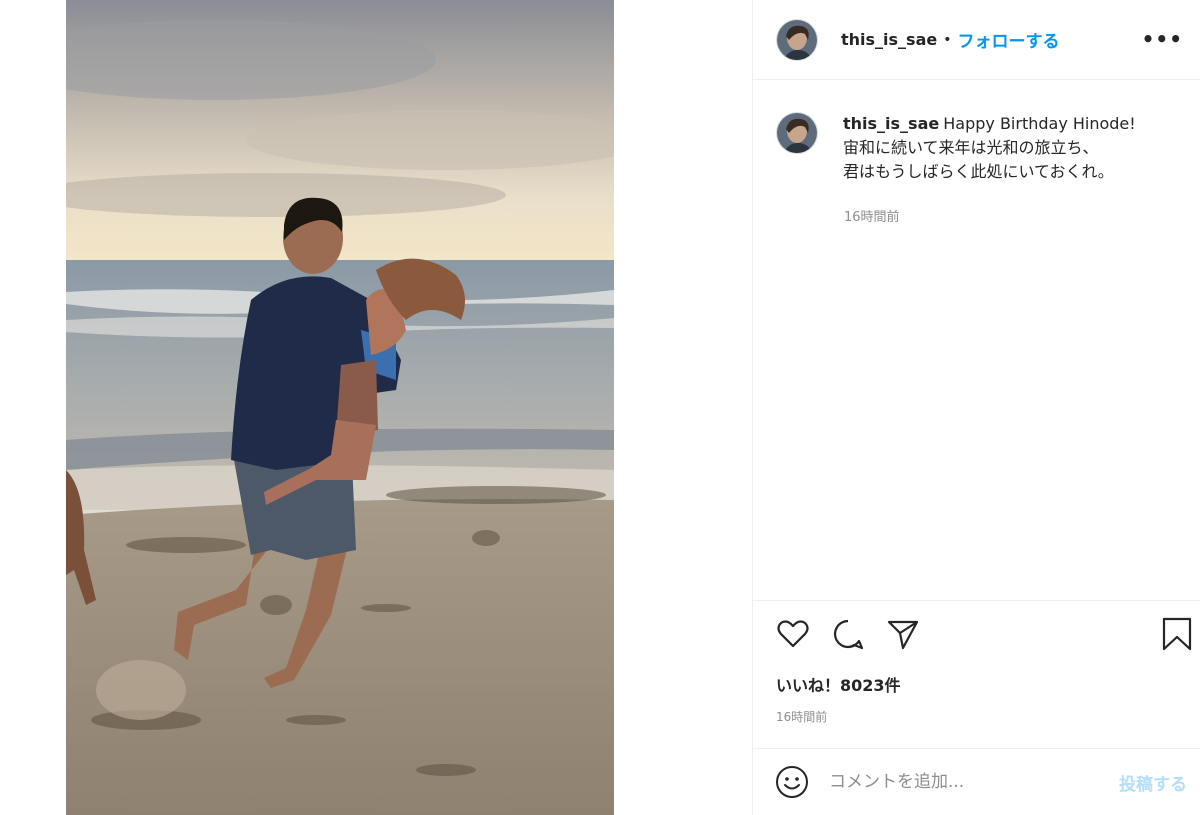 The height and width of the screenshot is (815, 1200). What do you see at coordinates (792, 782) in the screenshot?
I see `emoji-icon` at bounding box center [792, 782].